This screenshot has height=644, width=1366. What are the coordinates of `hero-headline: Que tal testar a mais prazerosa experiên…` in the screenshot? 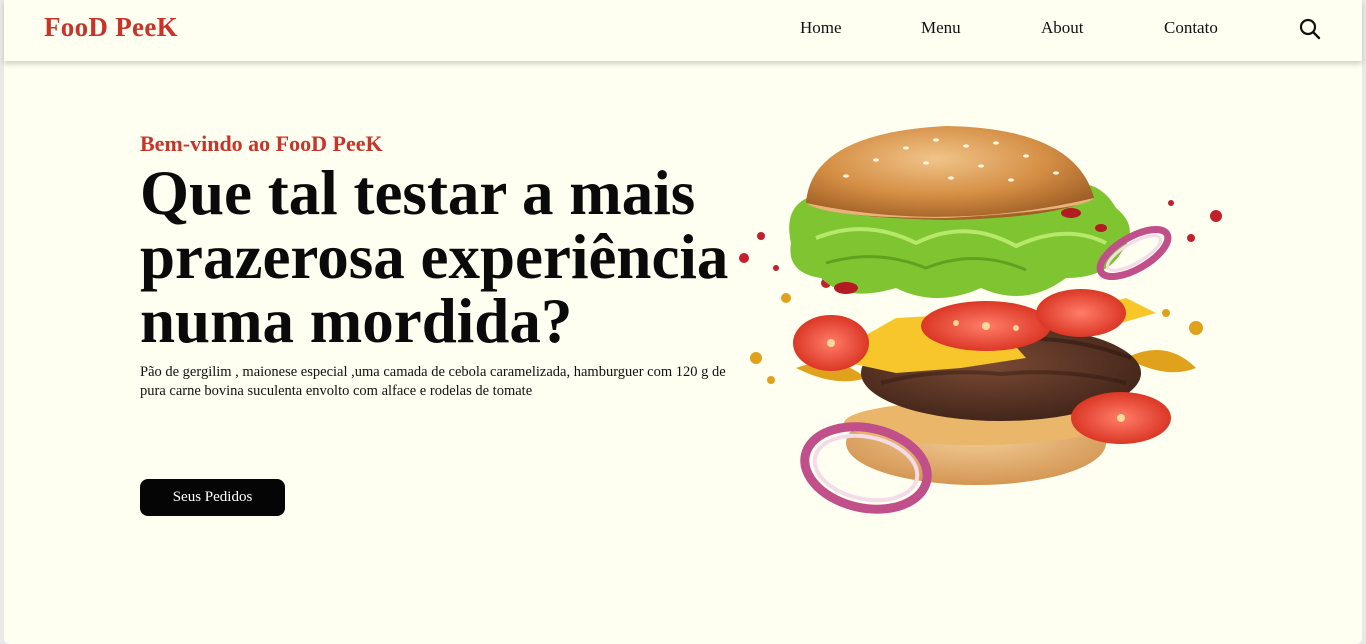 It's located at (434, 257).